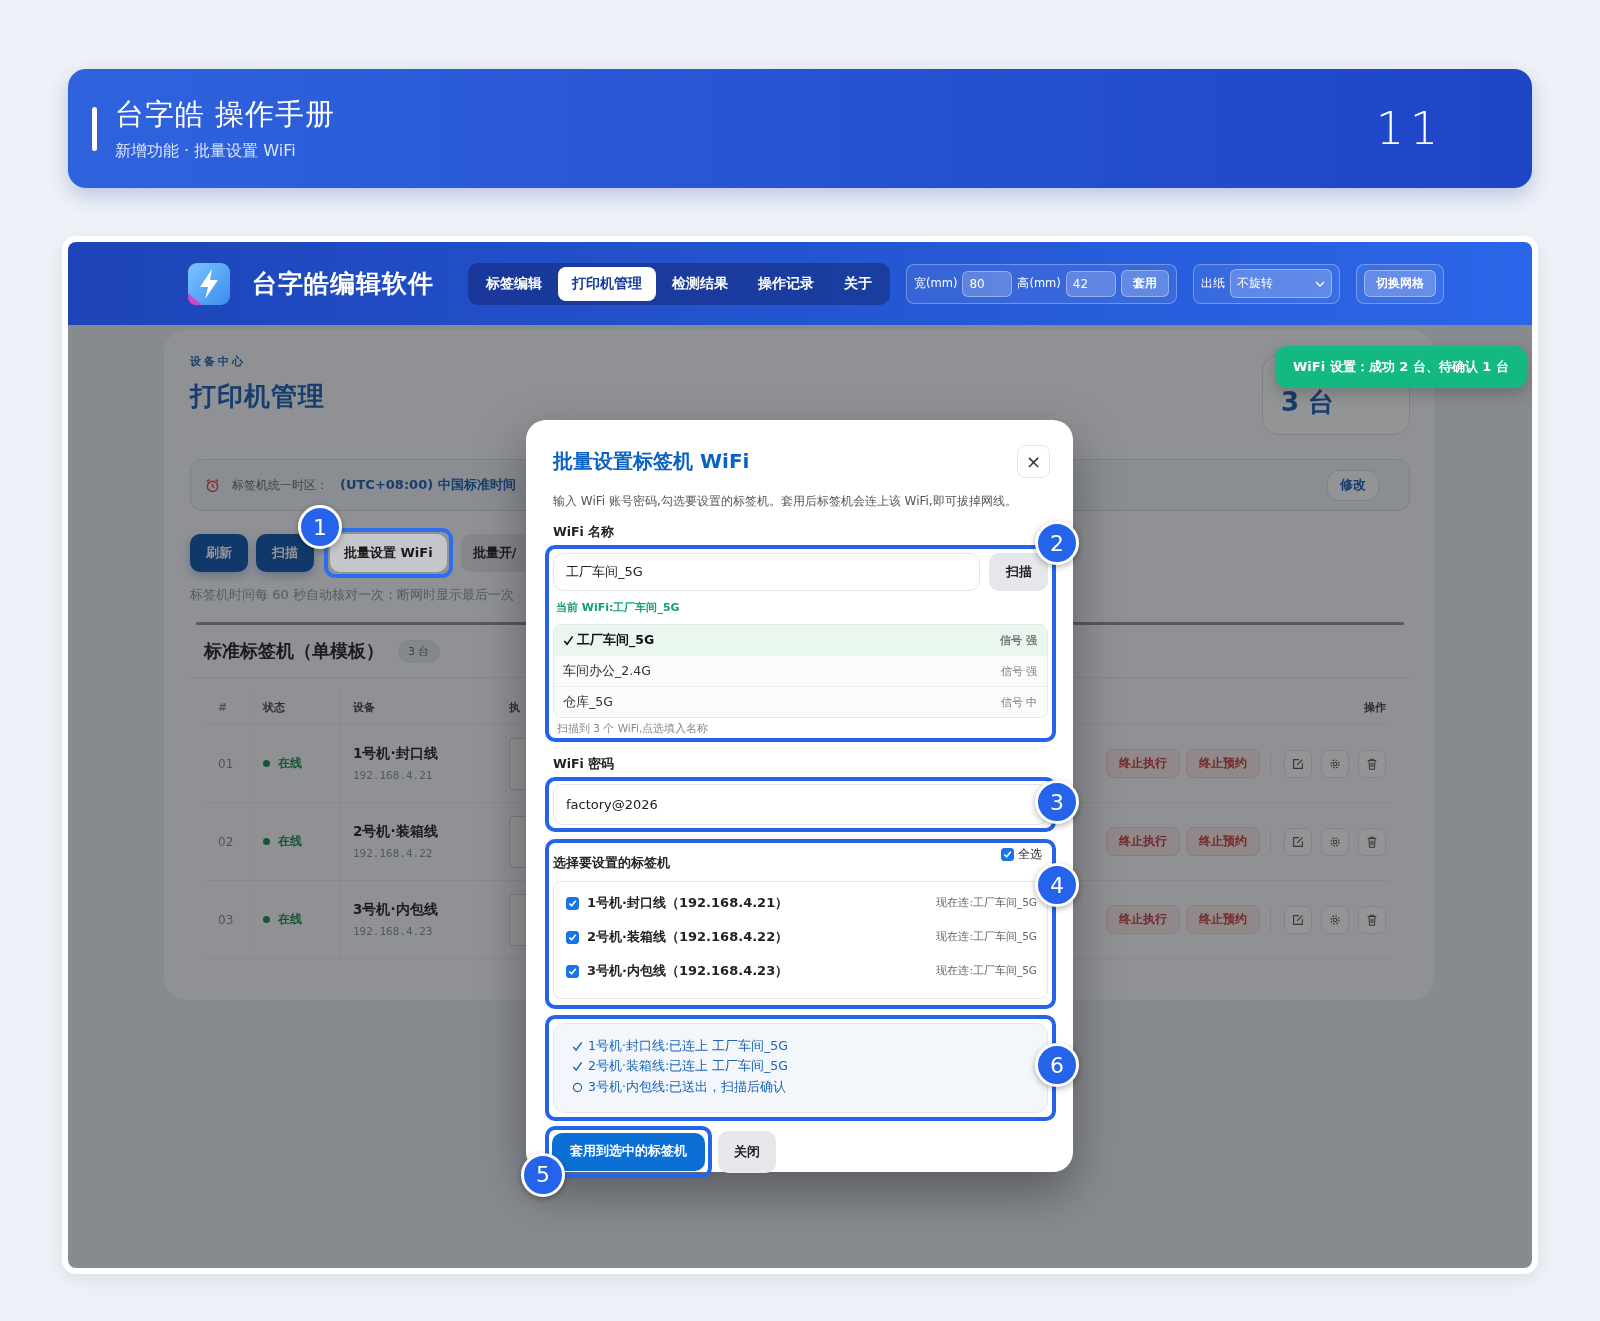 This screenshot has width=1600, height=1321. What do you see at coordinates (280, 485) in the screenshot?
I see `timezone-label: 标签机统一时区：` at bounding box center [280, 485].